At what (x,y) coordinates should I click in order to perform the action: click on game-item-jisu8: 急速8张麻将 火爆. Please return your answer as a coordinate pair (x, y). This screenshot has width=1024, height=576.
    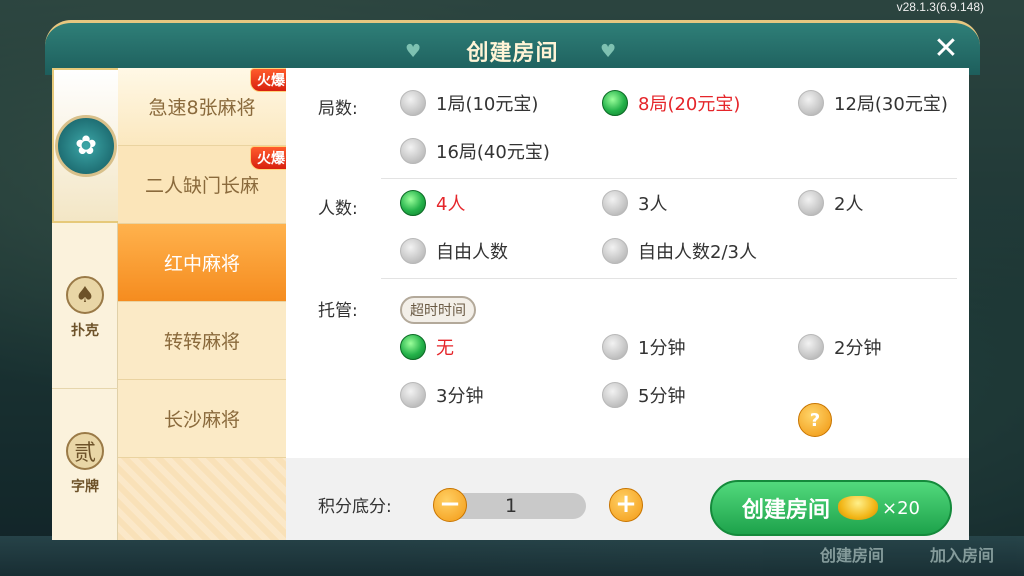
    Looking at the image, I should click on (205, 107).